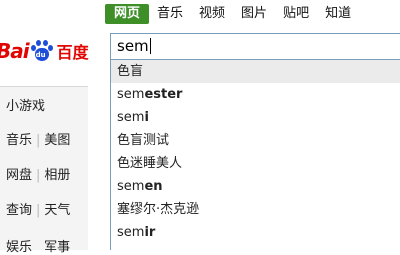  What do you see at coordinates (255, 117) in the screenshot?
I see `suggestion-item: semi` at bounding box center [255, 117].